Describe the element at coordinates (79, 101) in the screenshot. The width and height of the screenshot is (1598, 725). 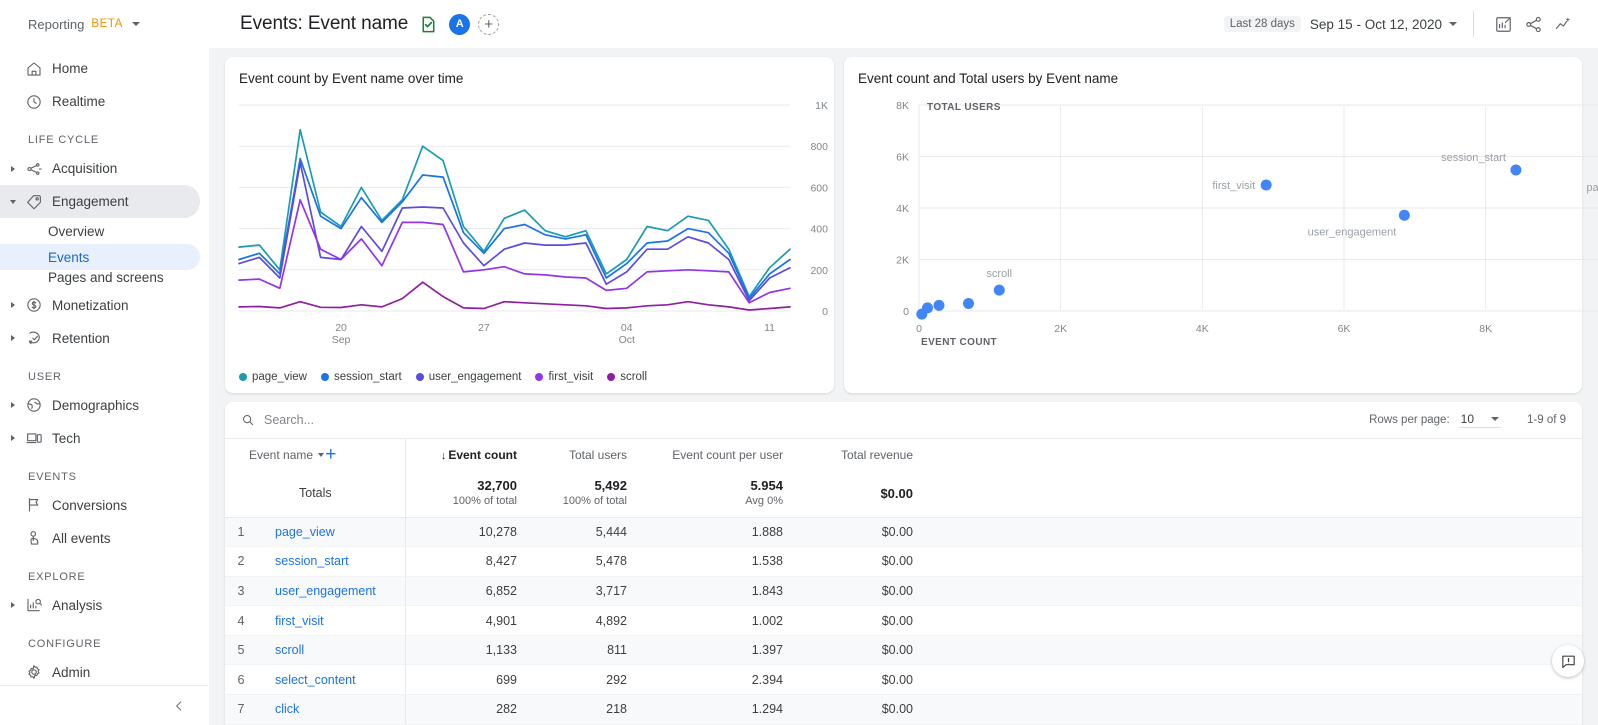
I see `sidebar-item-label: Realtime` at that location.